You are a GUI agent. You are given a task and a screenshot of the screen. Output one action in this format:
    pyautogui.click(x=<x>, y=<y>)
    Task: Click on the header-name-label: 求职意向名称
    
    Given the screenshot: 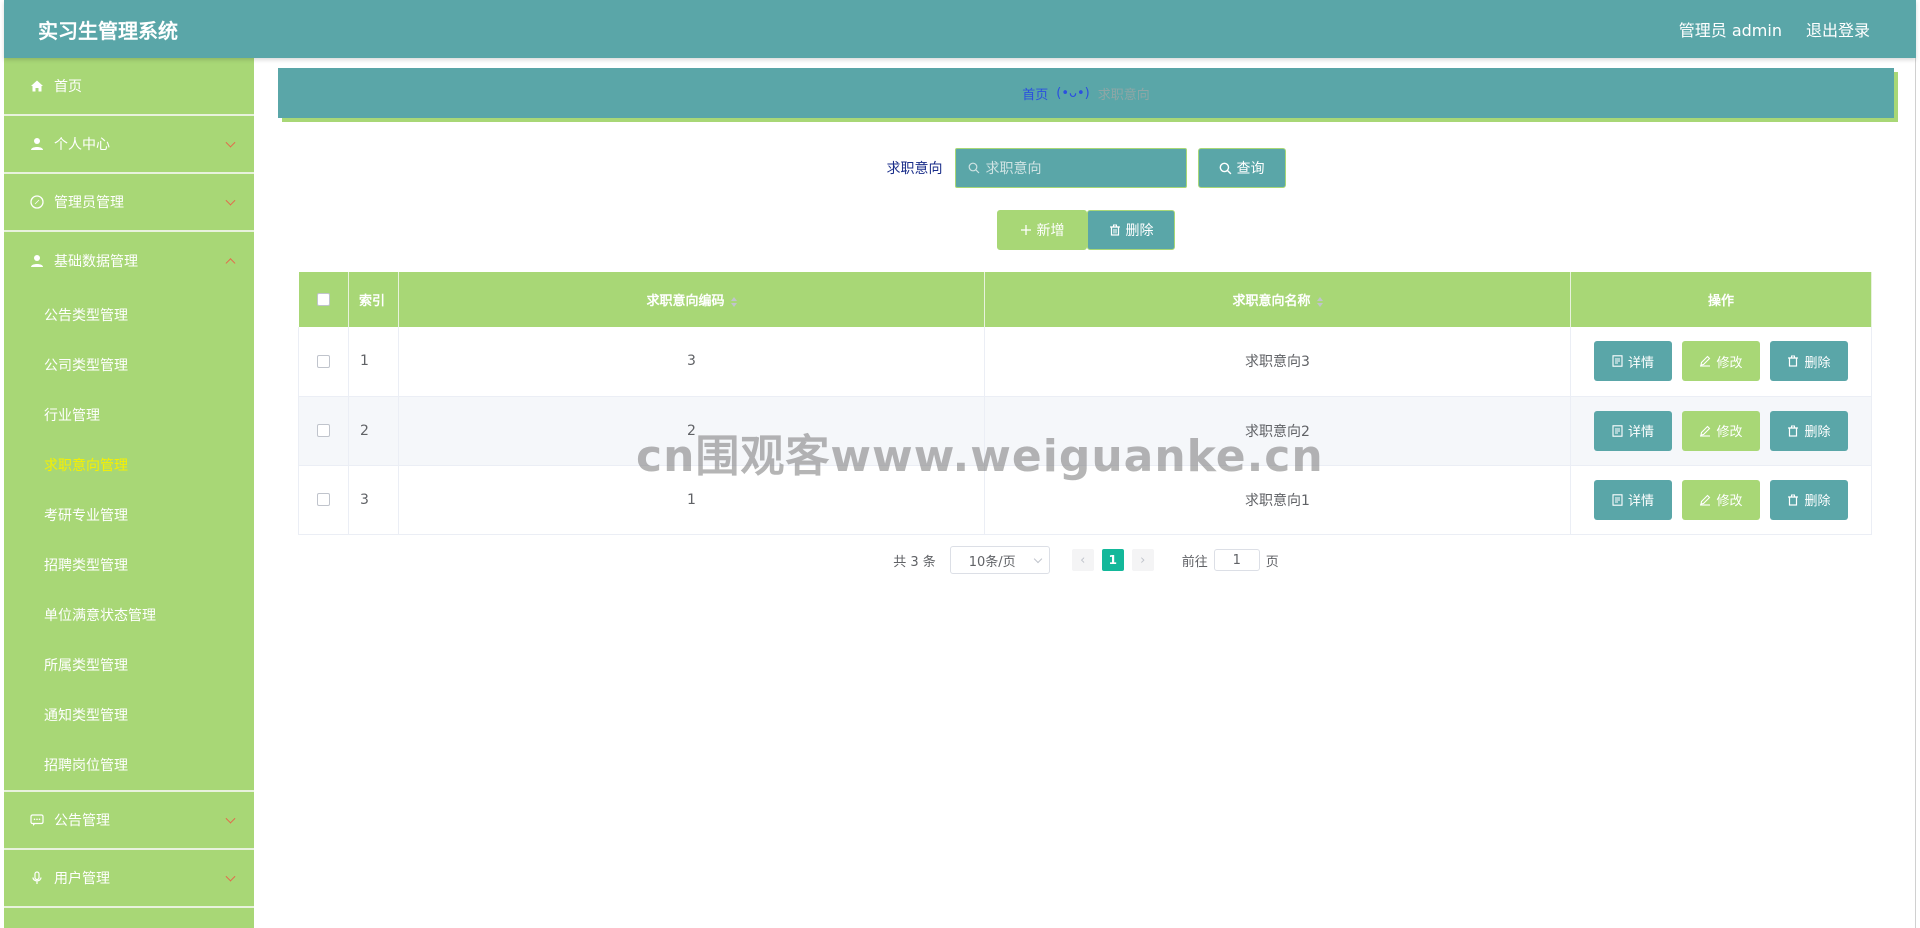 What is the action you would take?
    pyautogui.click(x=1271, y=301)
    